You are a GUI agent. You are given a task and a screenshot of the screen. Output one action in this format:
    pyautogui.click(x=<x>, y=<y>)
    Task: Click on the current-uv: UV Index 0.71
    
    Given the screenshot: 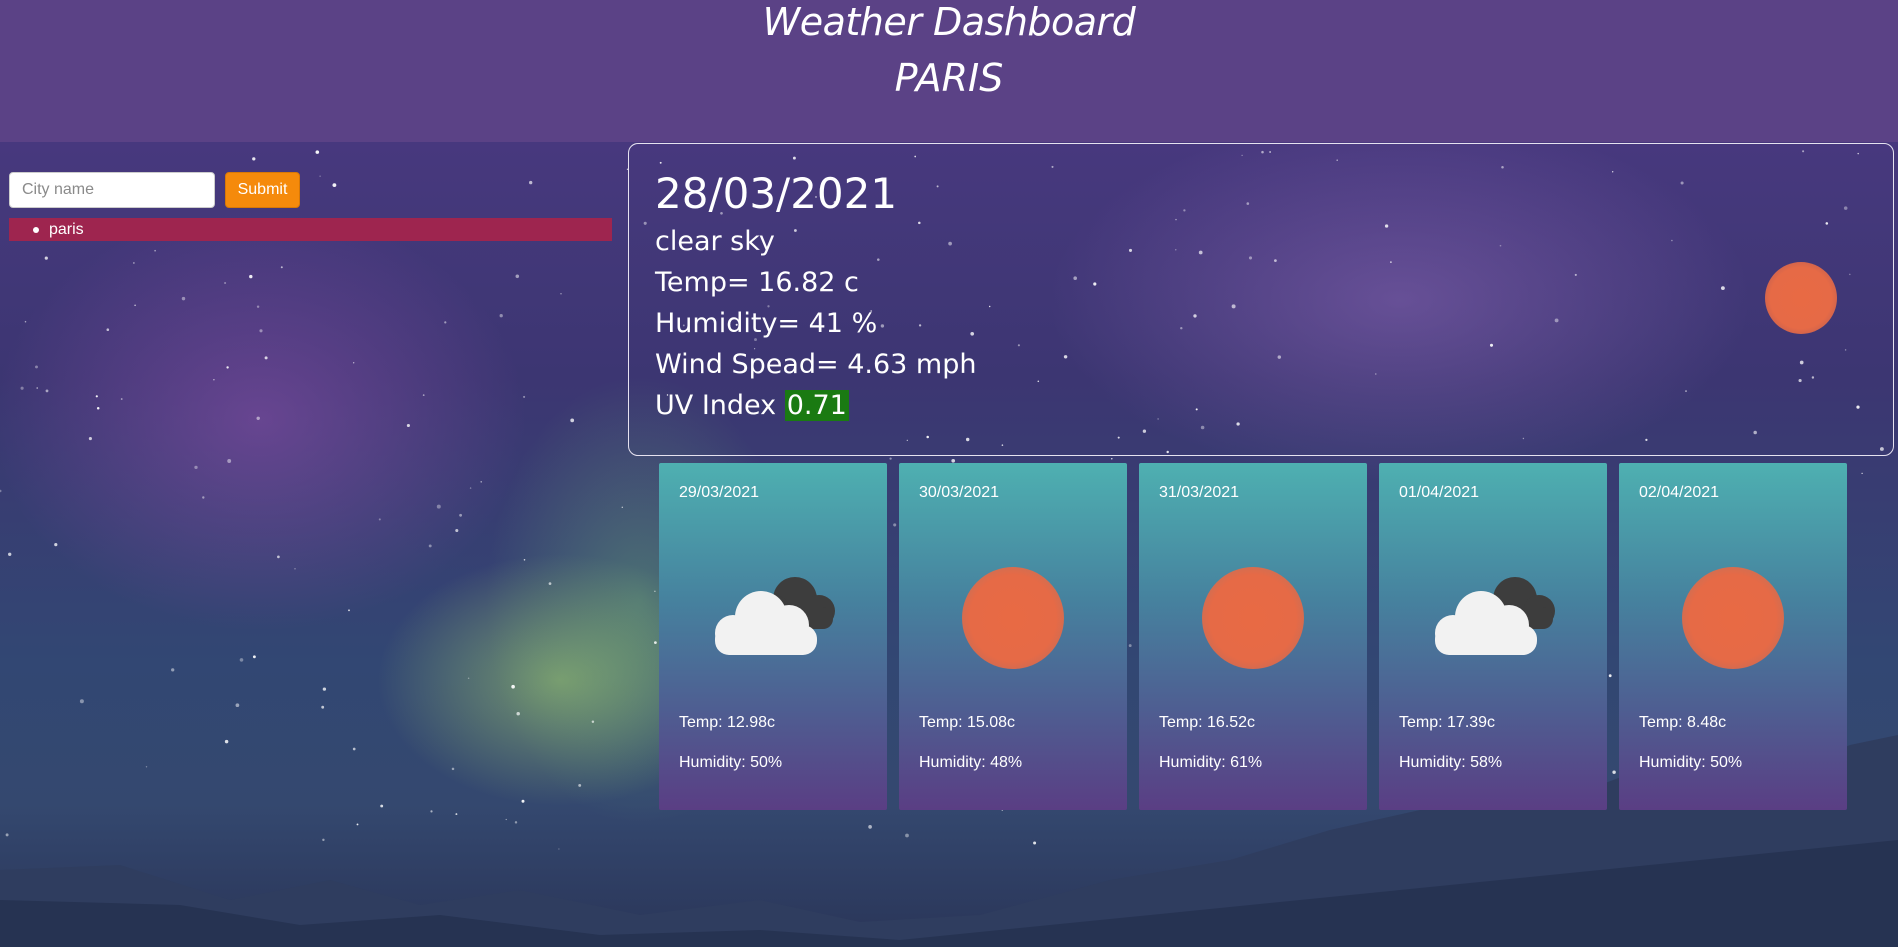 What is the action you would take?
    pyautogui.click(x=752, y=406)
    